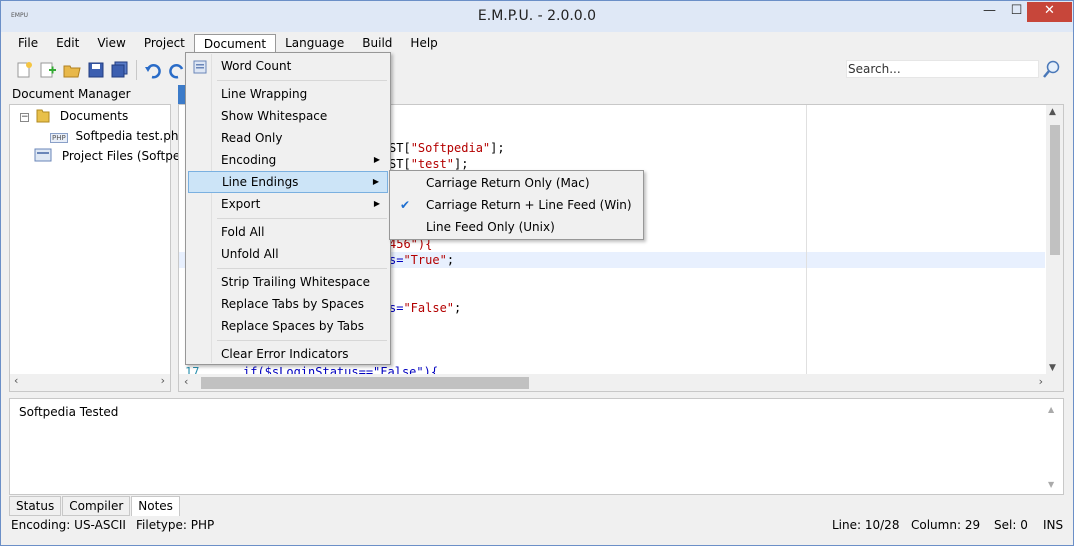 Image resolution: width=1074 pixels, height=546 pixels. What do you see at coordinates (1011, 525) in the screenshot?
I see `status-selection: Sel: 0` at bounding box center [1011, 525].